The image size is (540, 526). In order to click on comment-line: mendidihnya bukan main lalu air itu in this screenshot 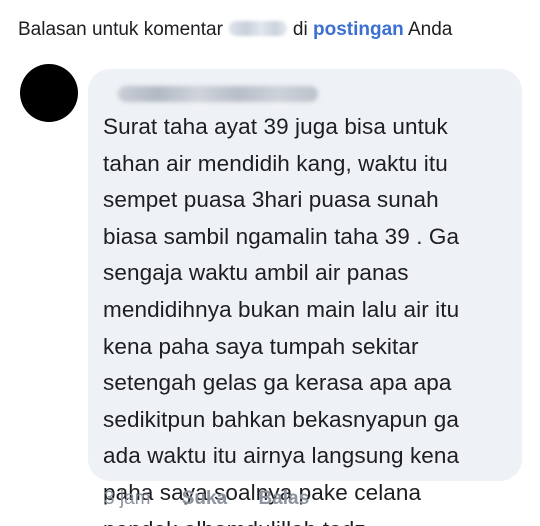, I will do `click(281, 309)`.